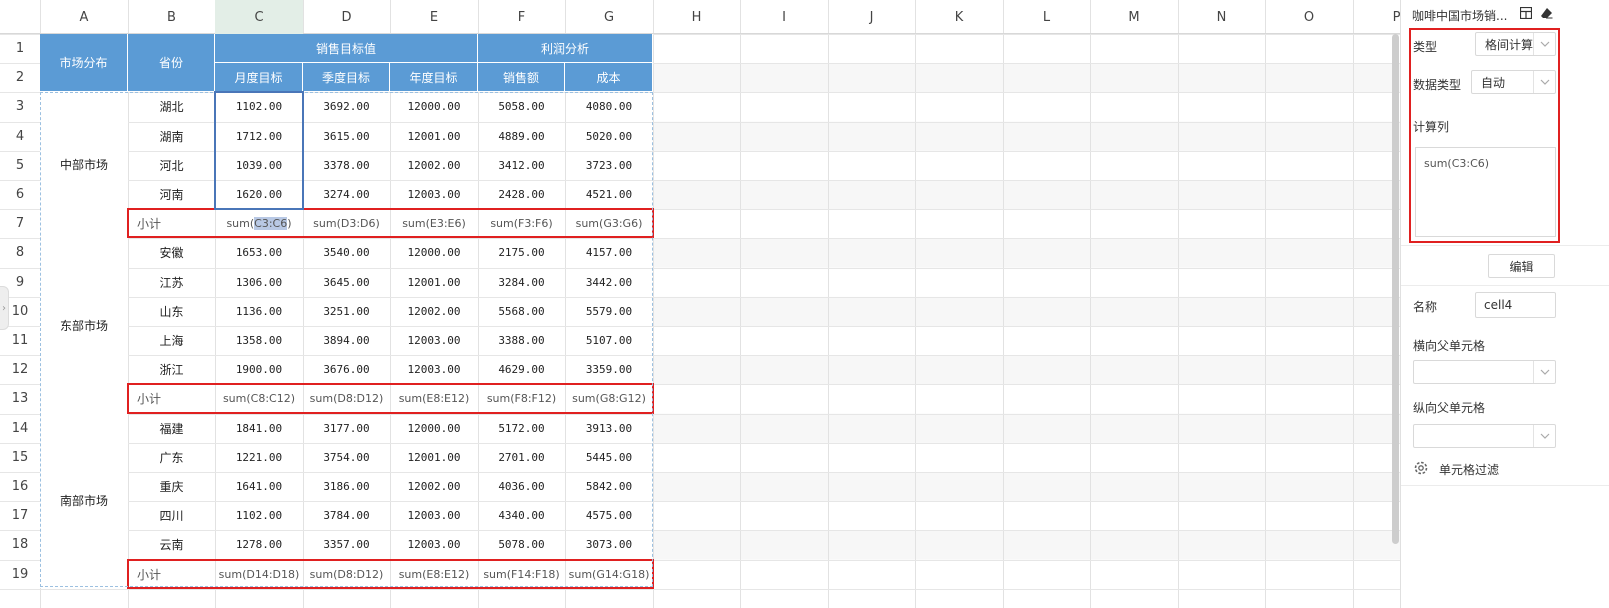 The width and height of the screenshot is (1609, 608). I want to click on name-input: cell4, so click(1515, 305).